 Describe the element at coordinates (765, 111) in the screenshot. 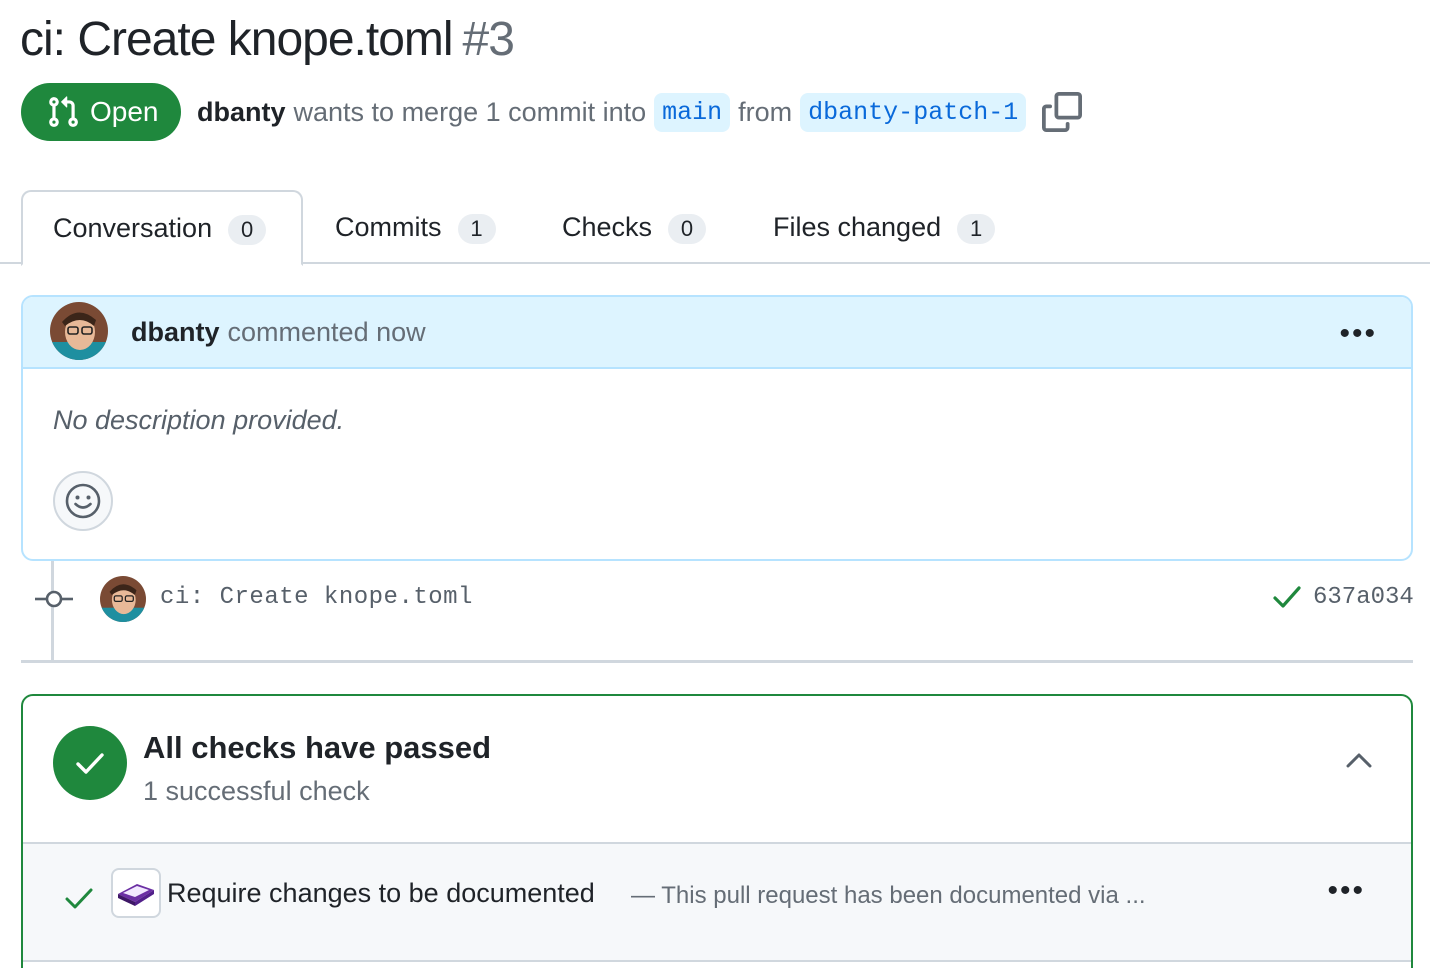

I see `from-text: from` at that location.